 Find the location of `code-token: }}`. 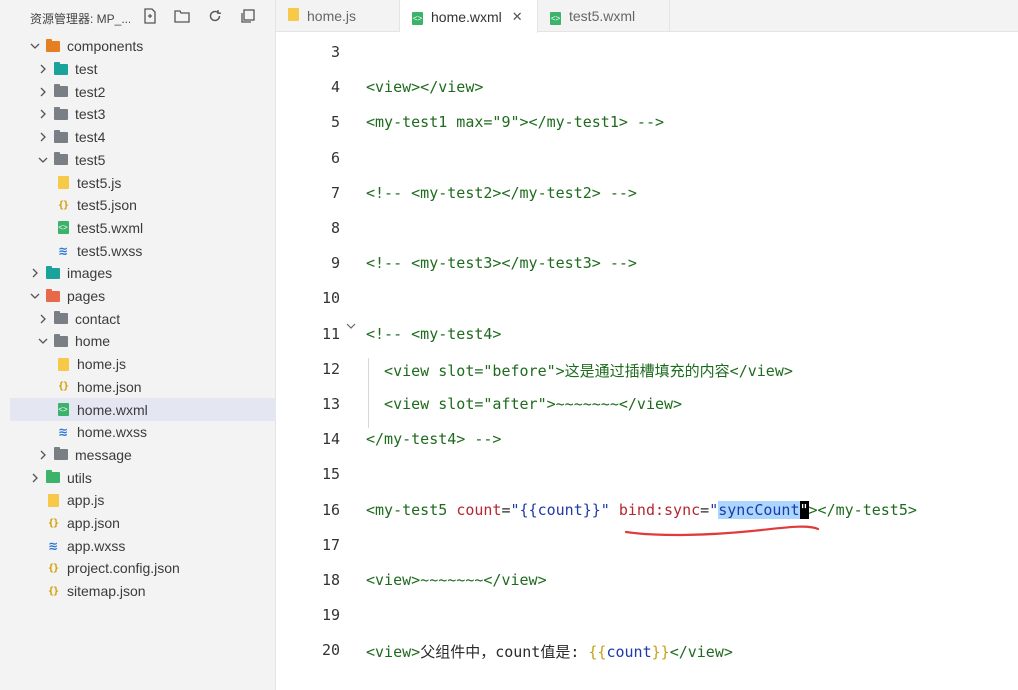

code-token: }} is located at coordinates (660, 652).